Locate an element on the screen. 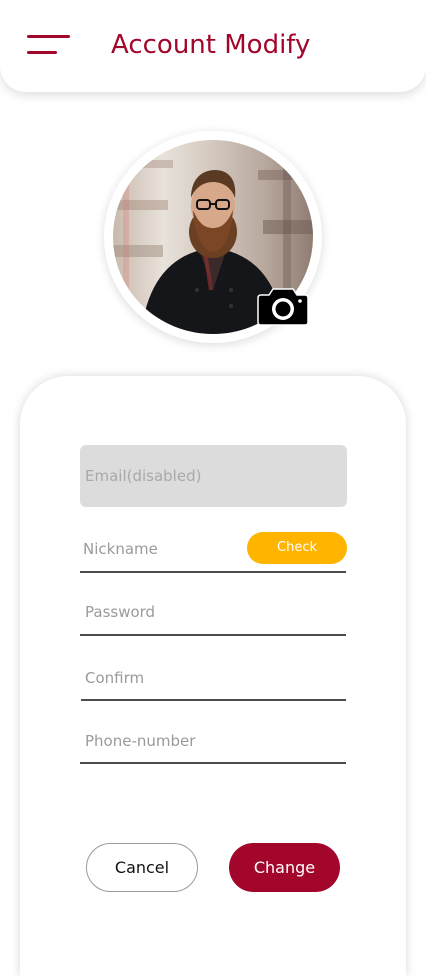  camera-icon is located at coordinates (283, 306).